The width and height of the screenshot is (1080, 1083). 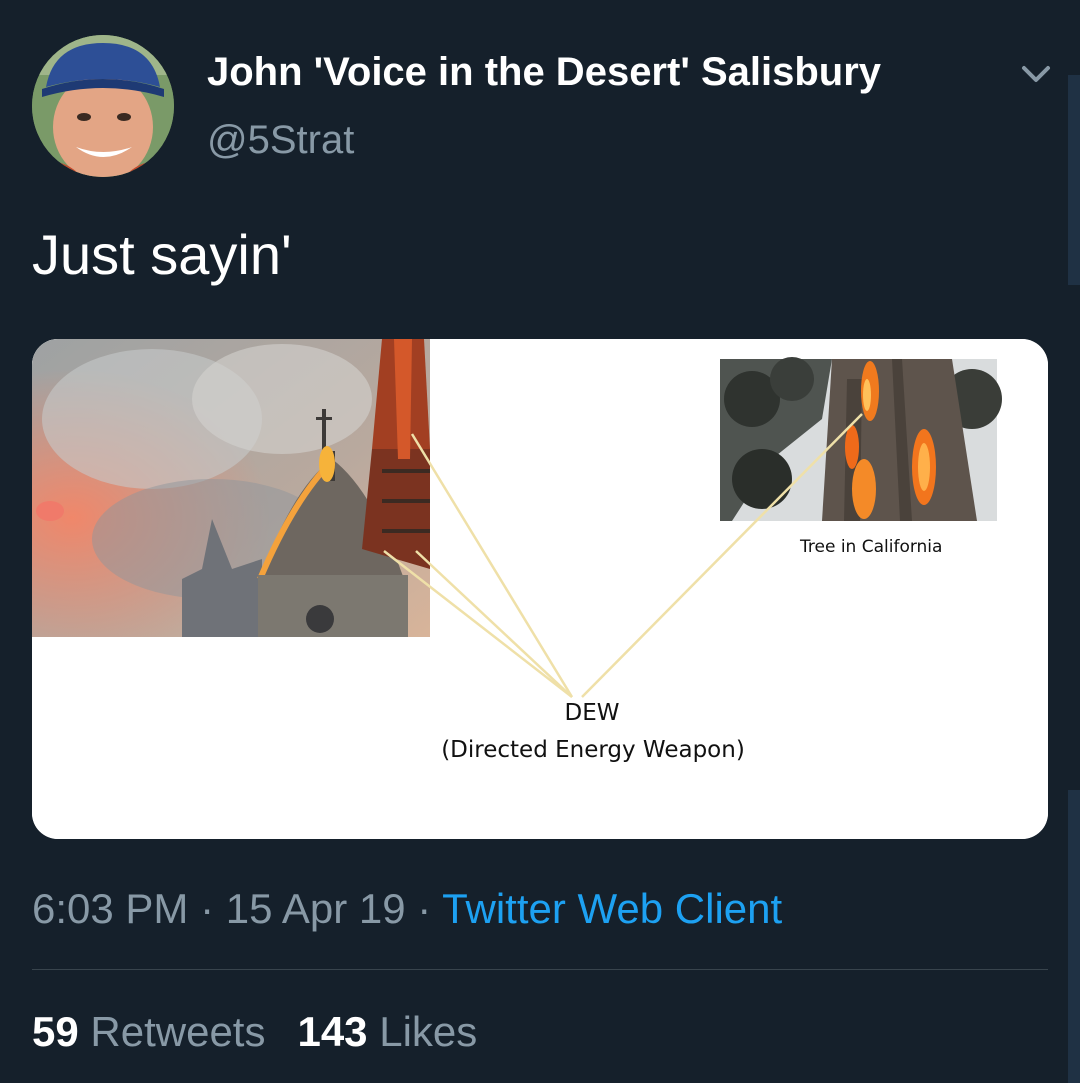 I want to click on divider, so click(x=540, y=969).